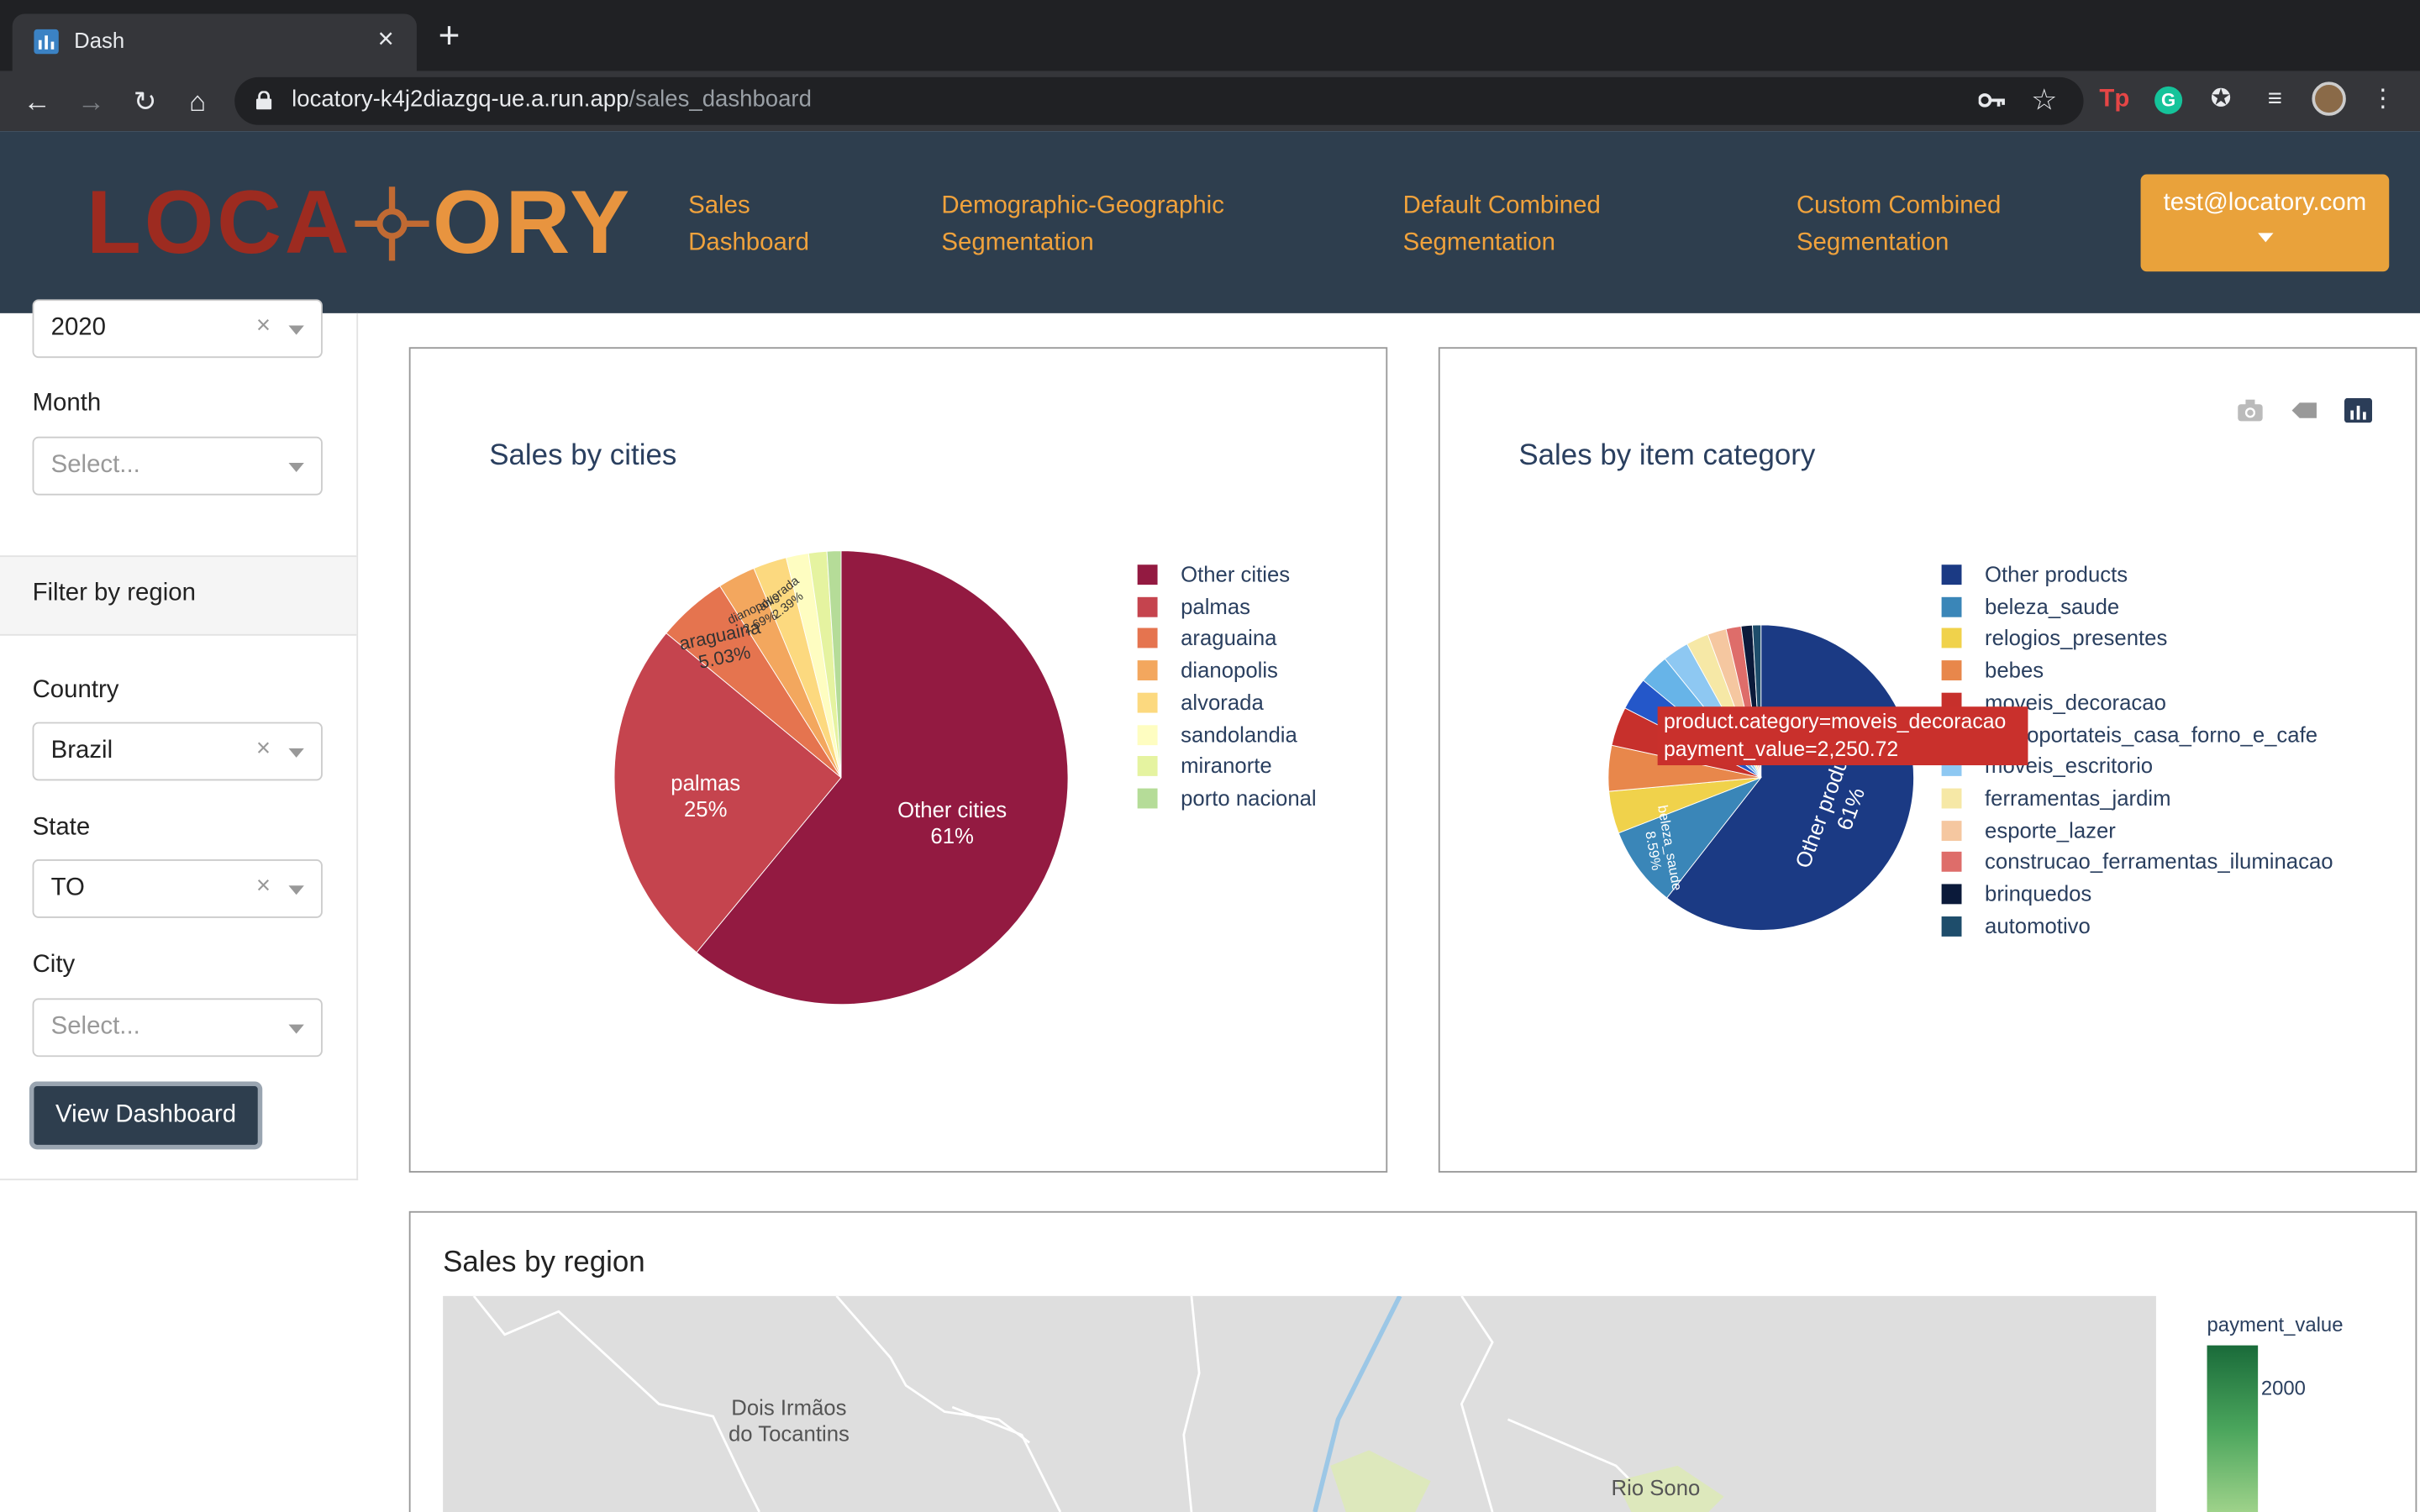 The width and height of the screenshot is (2420, 1512). I want to click on extensions-puzzle-icon: ✪, so click(2220, 99).